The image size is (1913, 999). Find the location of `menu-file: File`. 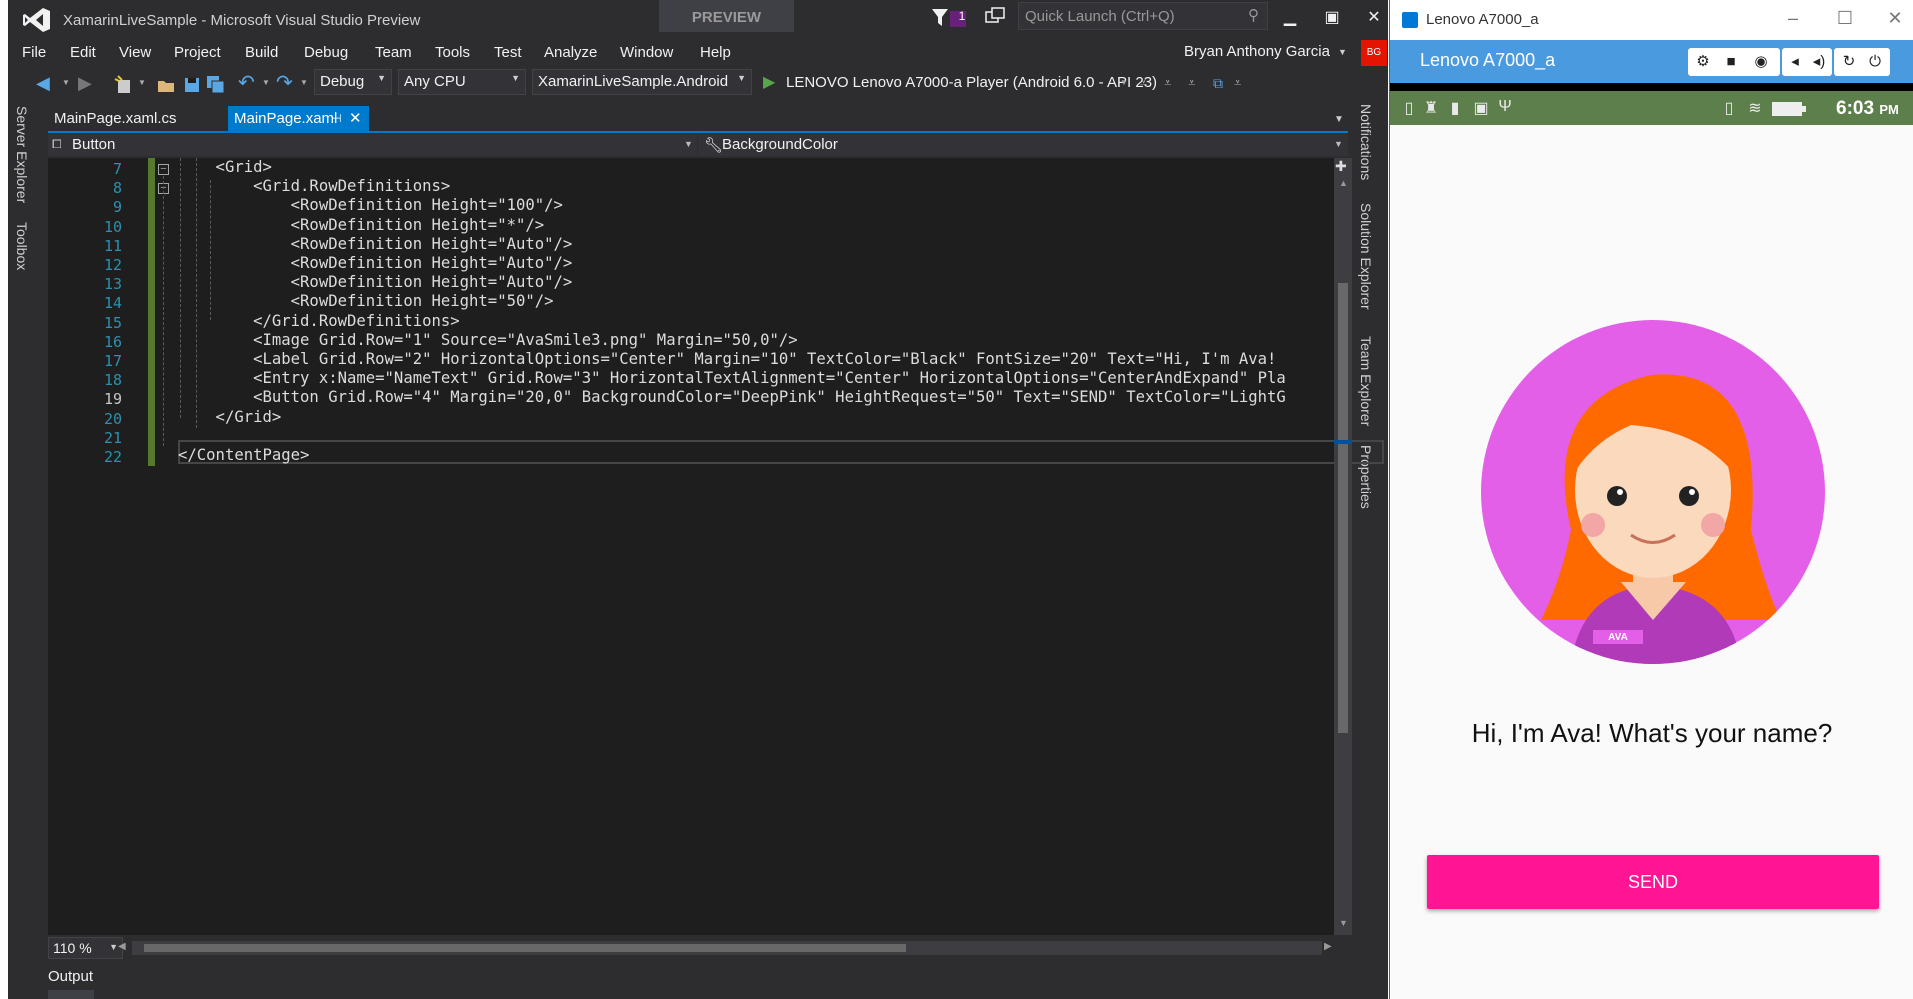

menu-file: File is located at coordinates (34, 53).